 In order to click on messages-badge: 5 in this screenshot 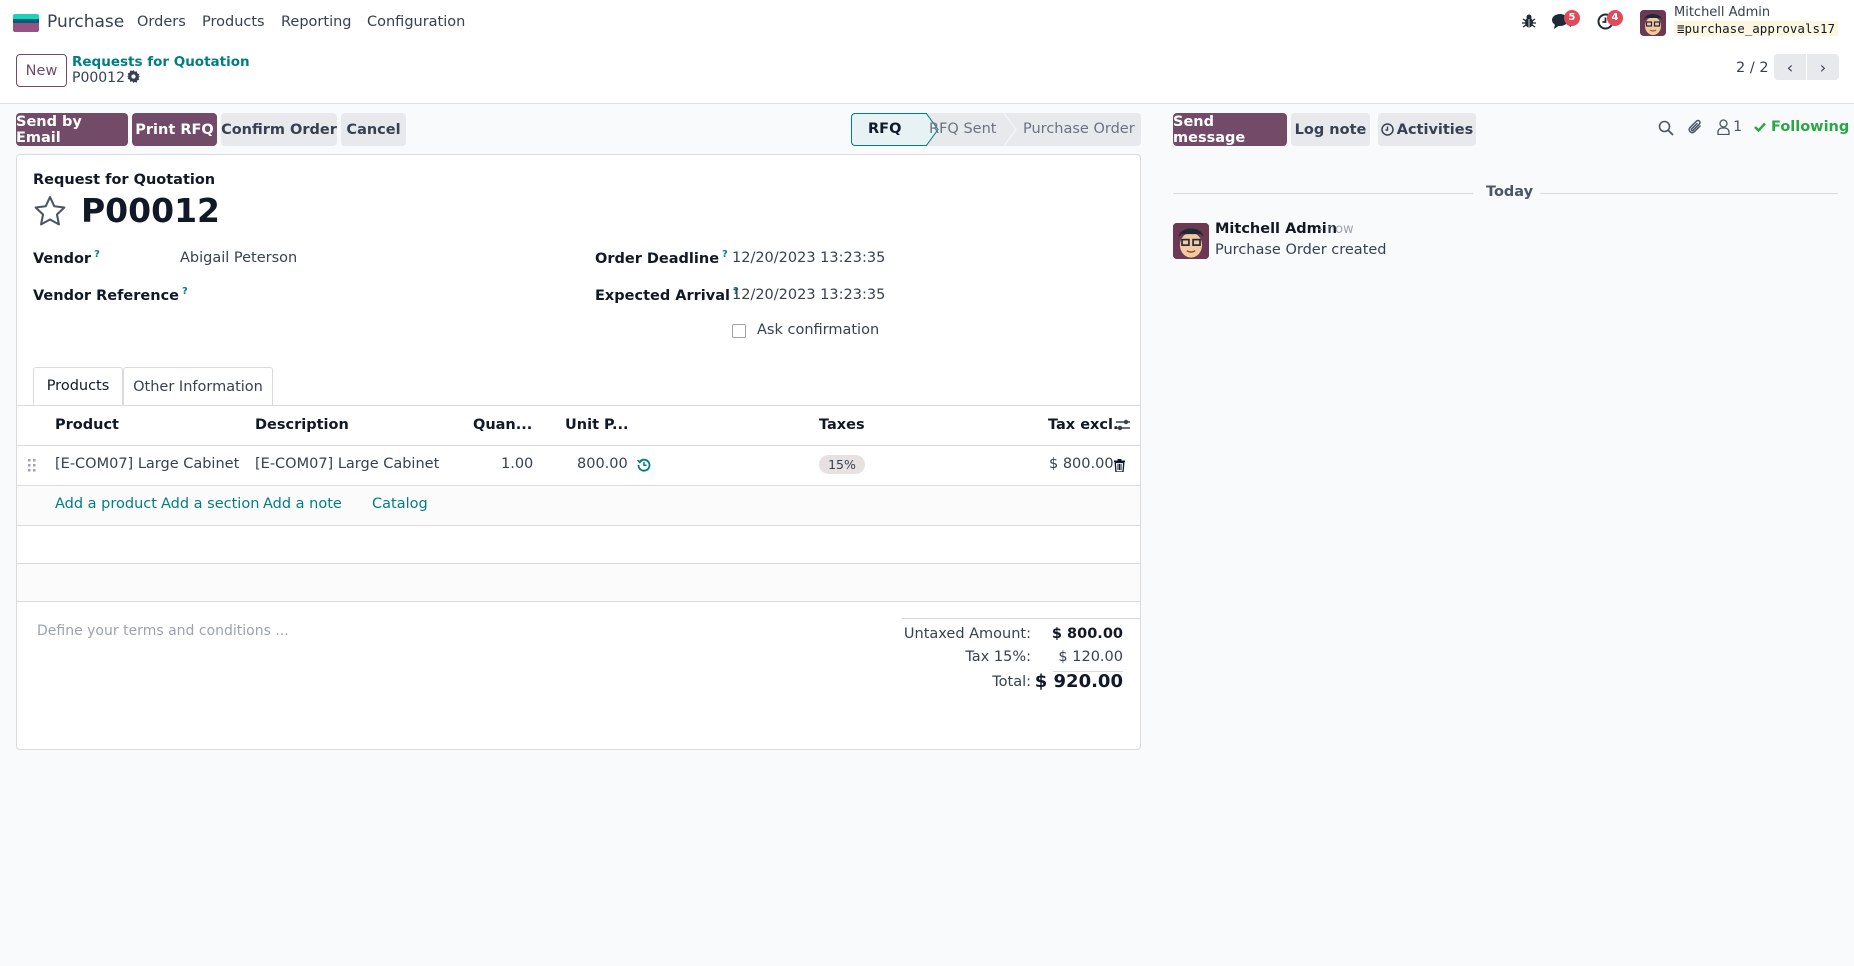, I will do `click(1572, 18)`.